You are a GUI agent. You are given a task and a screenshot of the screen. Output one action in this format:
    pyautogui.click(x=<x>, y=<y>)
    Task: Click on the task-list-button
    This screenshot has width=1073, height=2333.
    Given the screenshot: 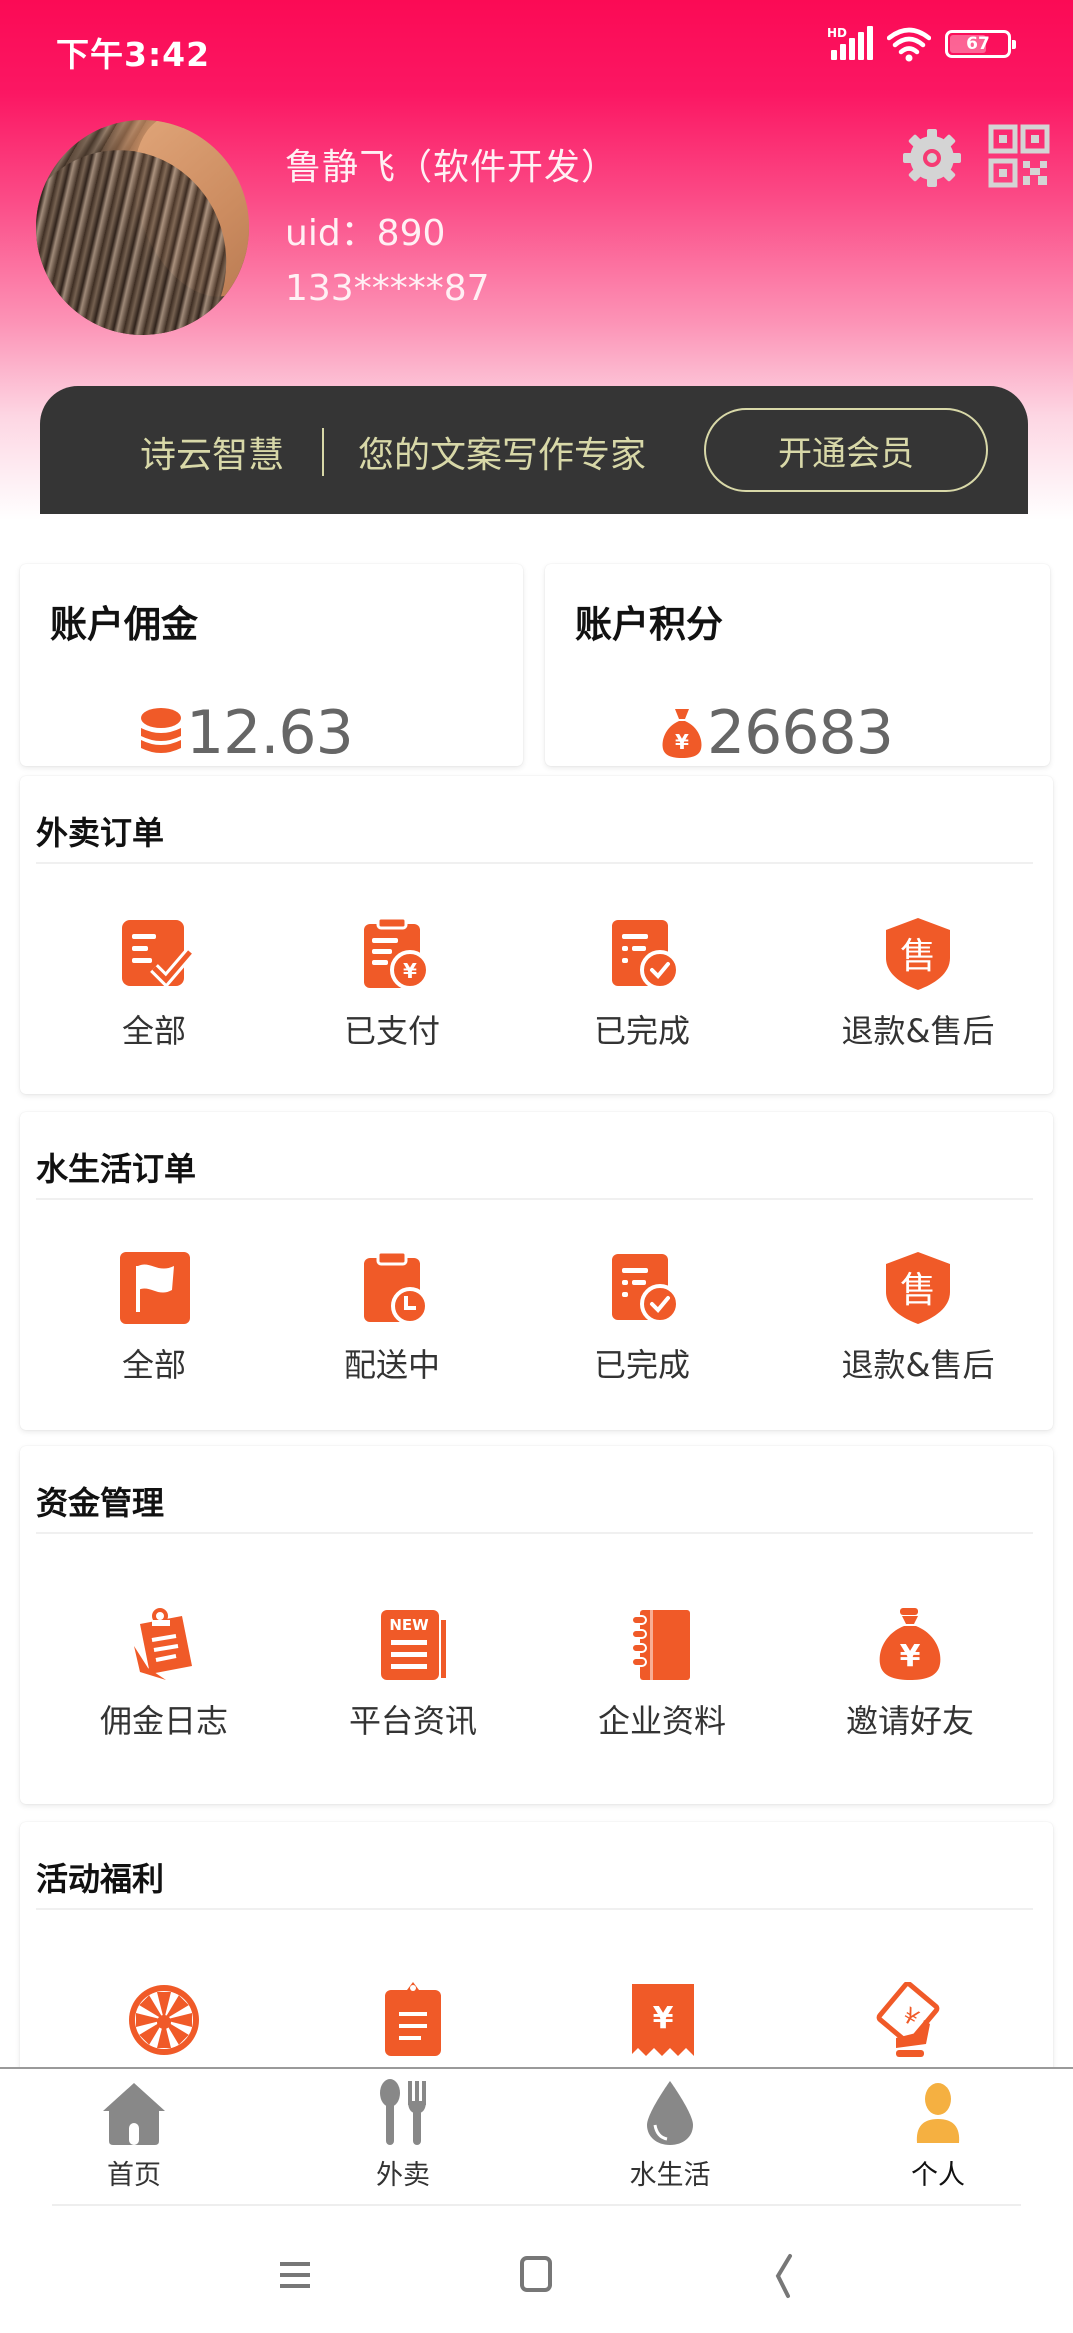 What is the action you would take?
    pyautogui.click(x=413, y=2027)
    